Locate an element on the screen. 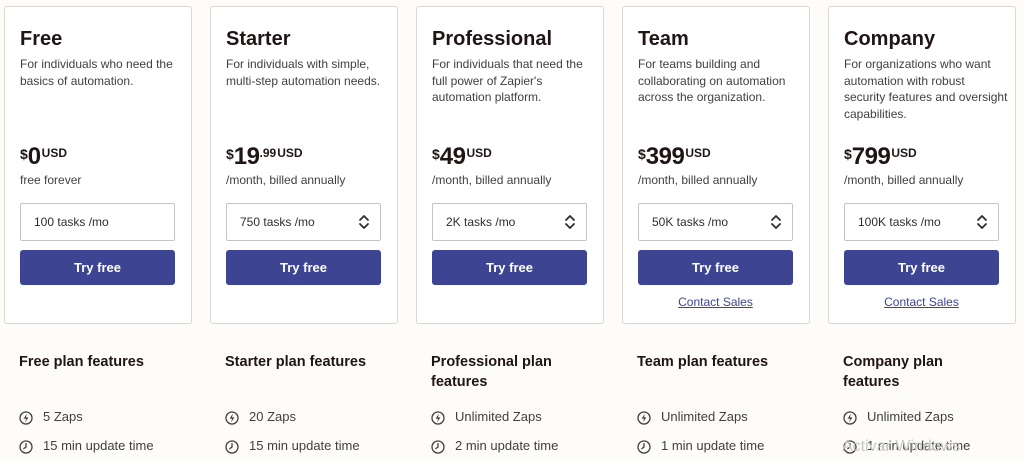  task-volume-select: 50K tasks /mo is located at coordinates (715, 222).